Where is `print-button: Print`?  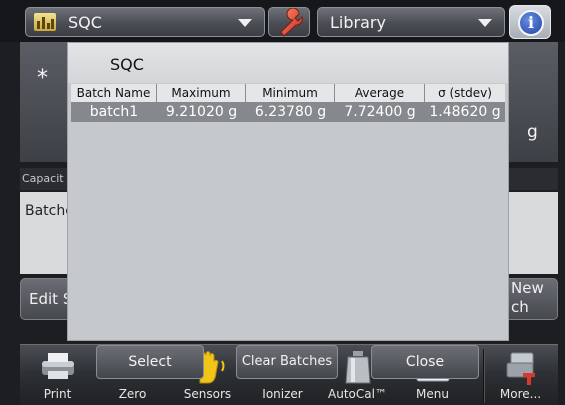
print-button: Print is located at coordinates (57, 375).